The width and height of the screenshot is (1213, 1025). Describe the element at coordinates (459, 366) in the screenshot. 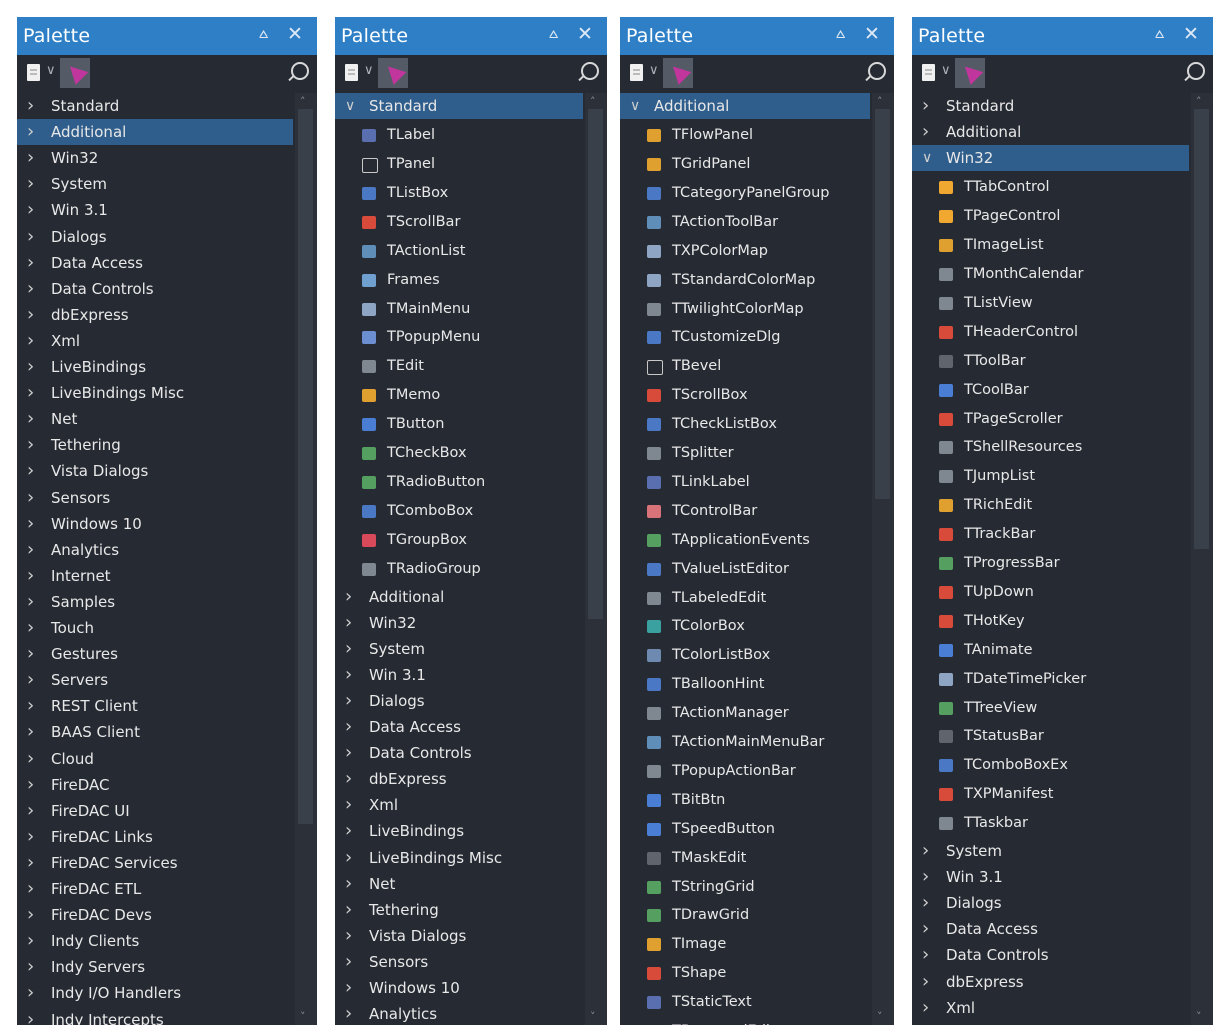

I see `component-item: TEdit` at that location.